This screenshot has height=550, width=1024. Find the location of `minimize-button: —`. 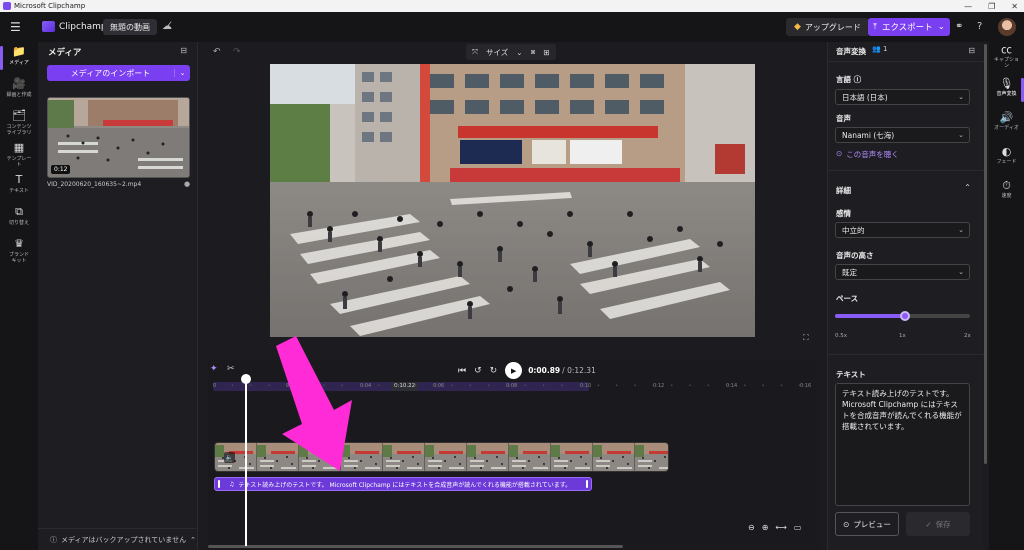

minimize-button: — is located at coordinates (968, 6).